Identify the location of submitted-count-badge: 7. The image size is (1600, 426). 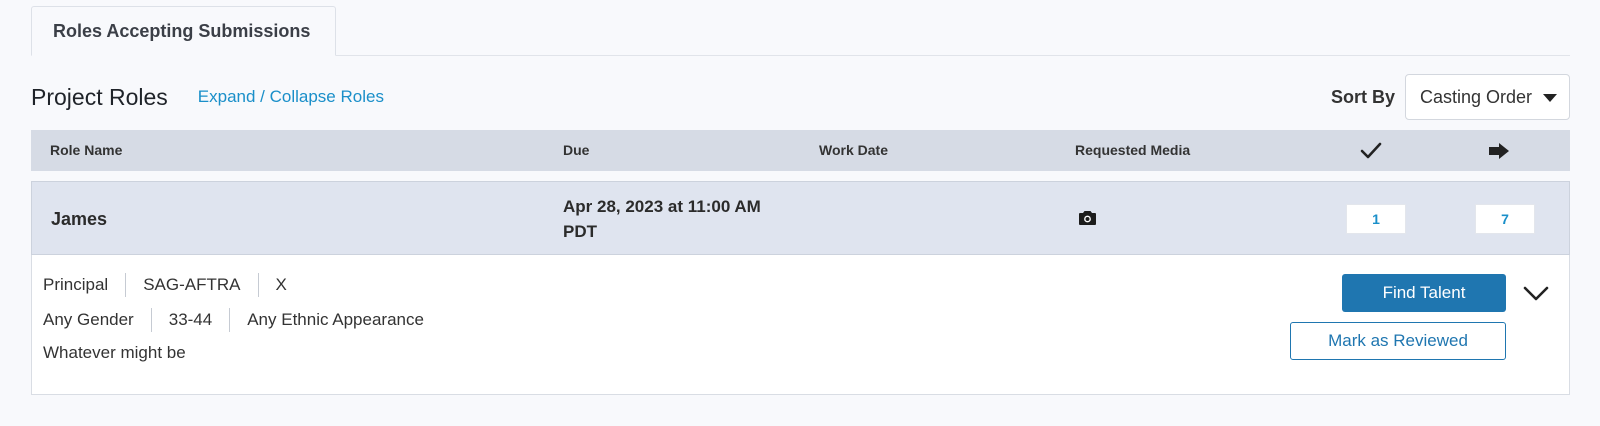
(1505, 219).